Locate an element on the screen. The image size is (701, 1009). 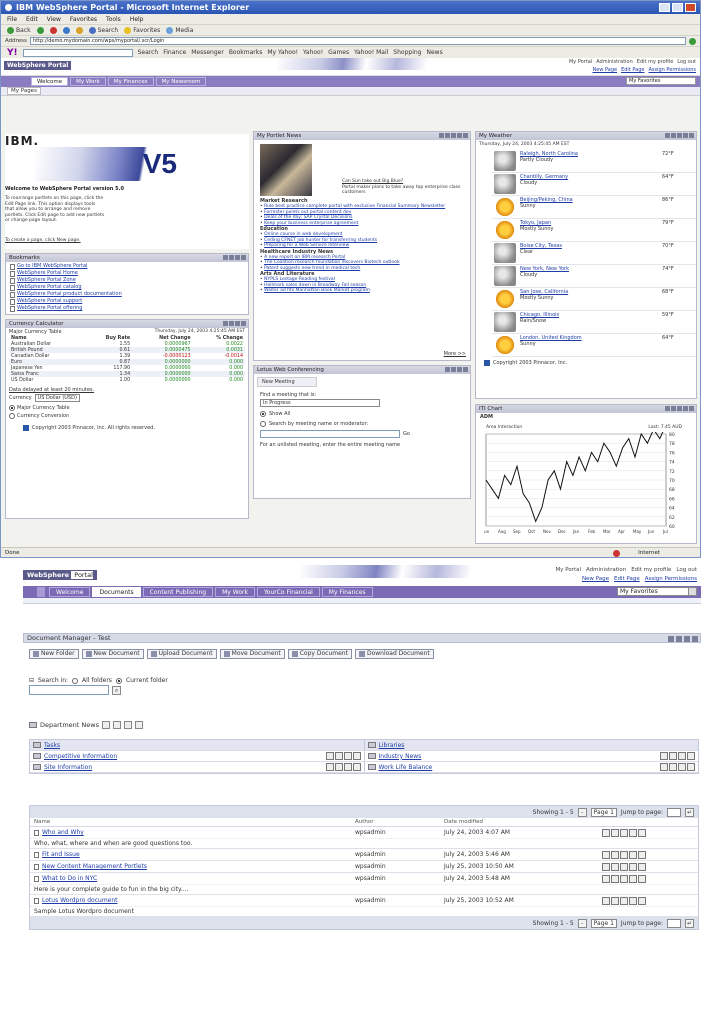
subfolder-cell: Competitive Information is located at coordinates (197, 756).